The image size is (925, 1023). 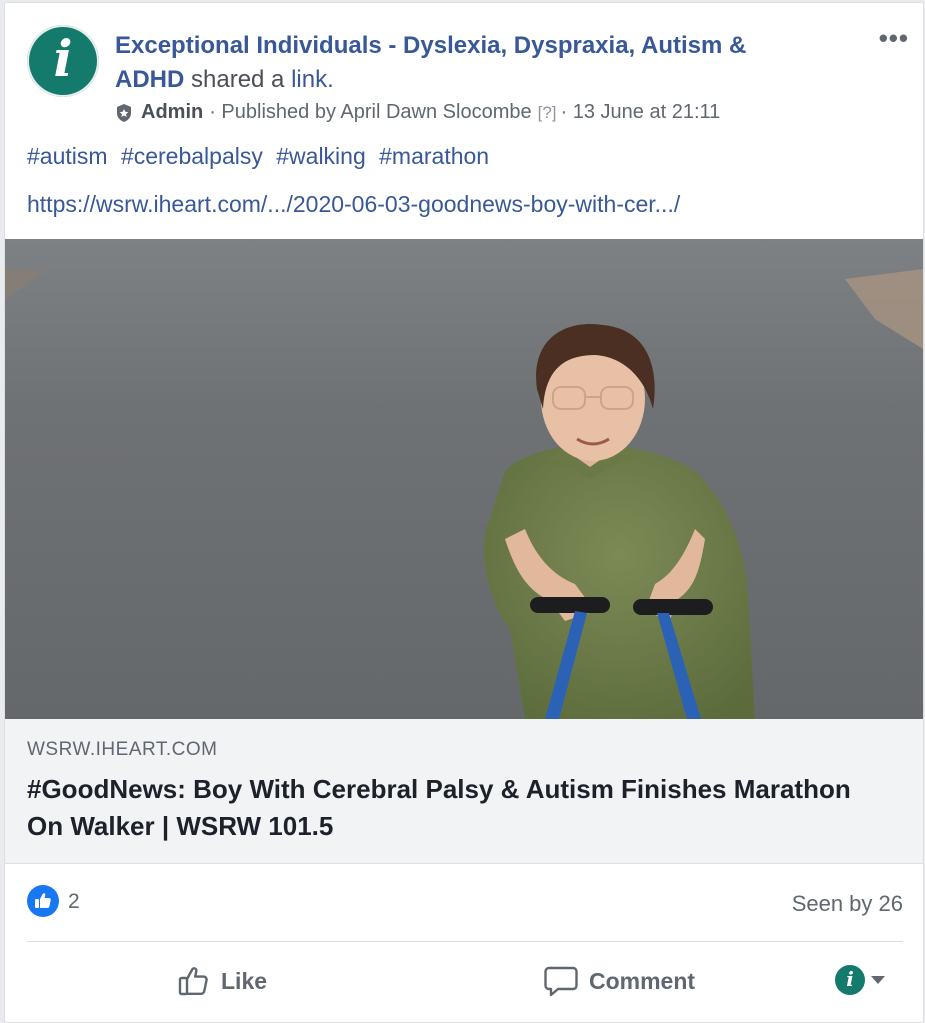 I want to click on mini-avatar-glyph: i, so click(x=850, y=979).